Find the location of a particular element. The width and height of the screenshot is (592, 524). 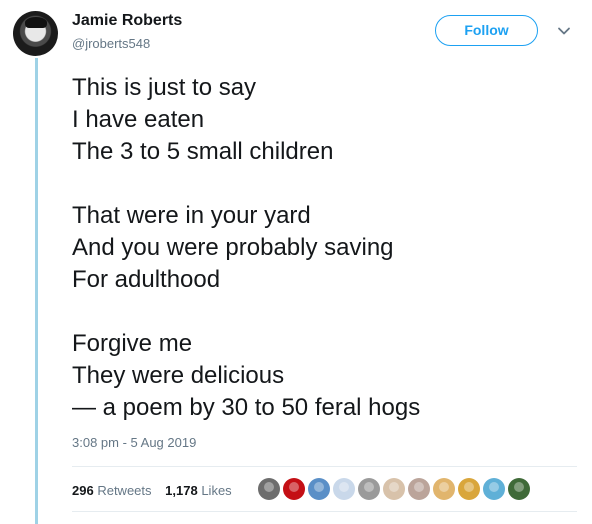

follow-button: Follow is located at coordinates (486, 30).